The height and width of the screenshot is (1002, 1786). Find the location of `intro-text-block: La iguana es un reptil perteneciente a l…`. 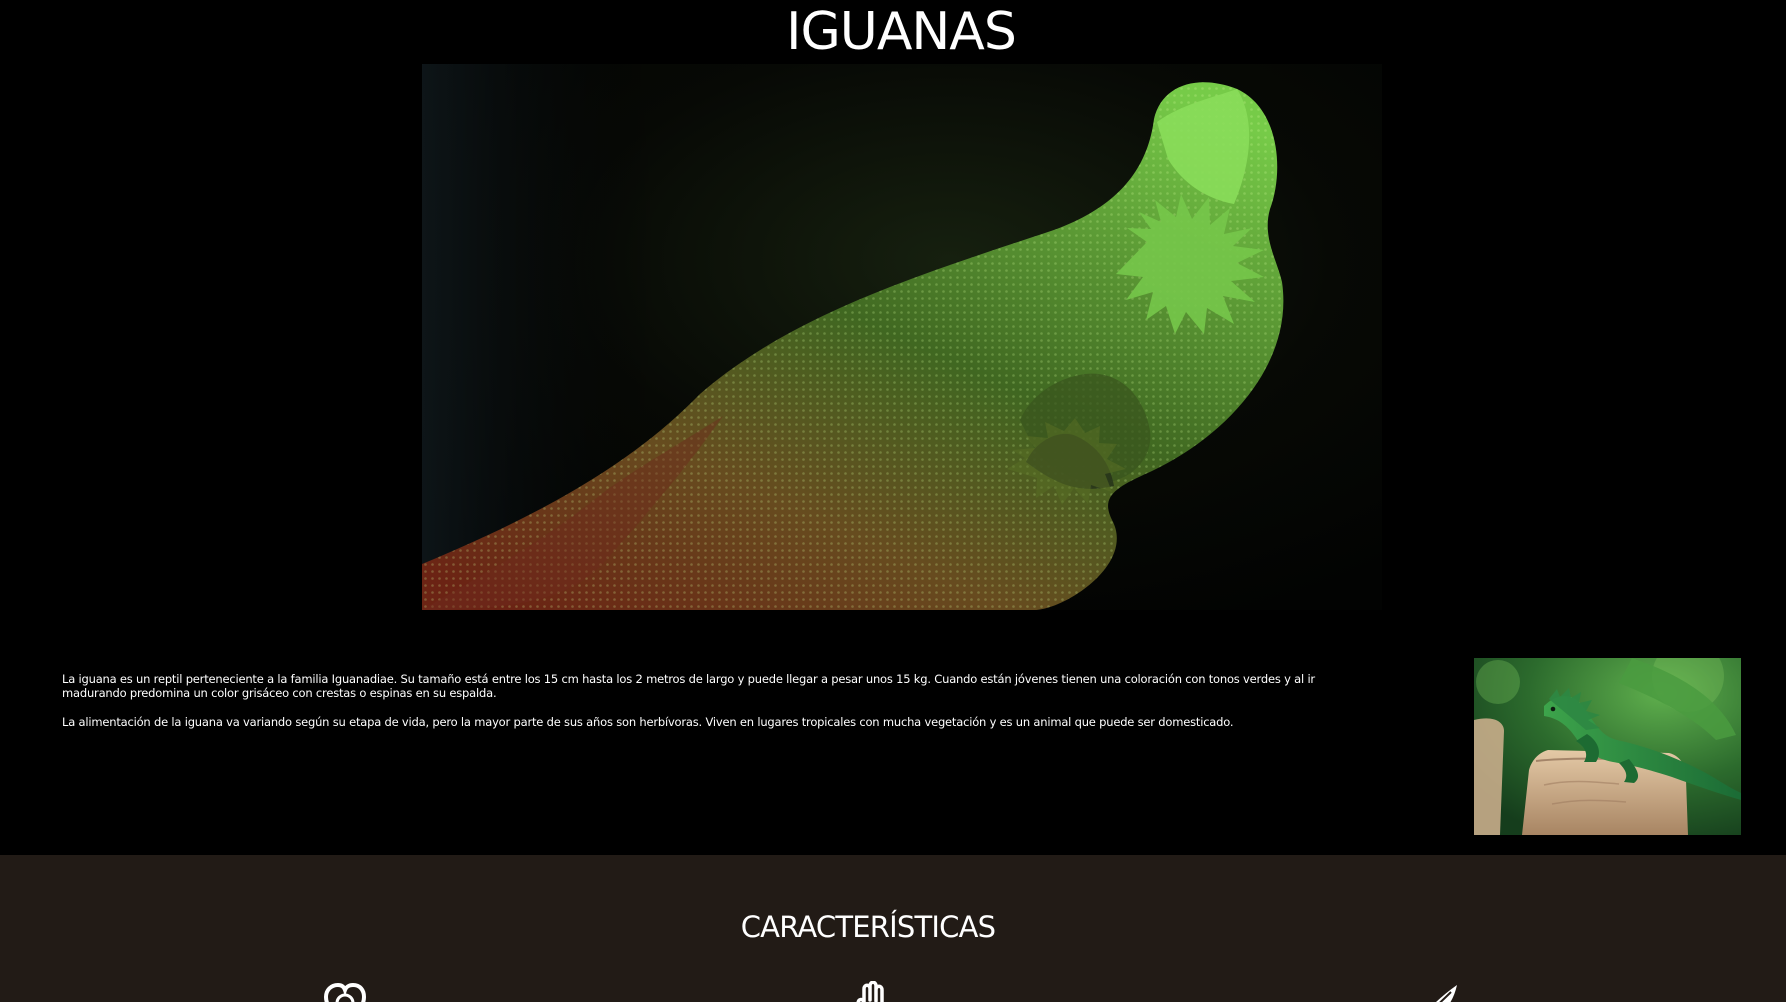

intro-text-block: La iguana es un reptil perteneciente a l… is located at coordinates (712, 708).